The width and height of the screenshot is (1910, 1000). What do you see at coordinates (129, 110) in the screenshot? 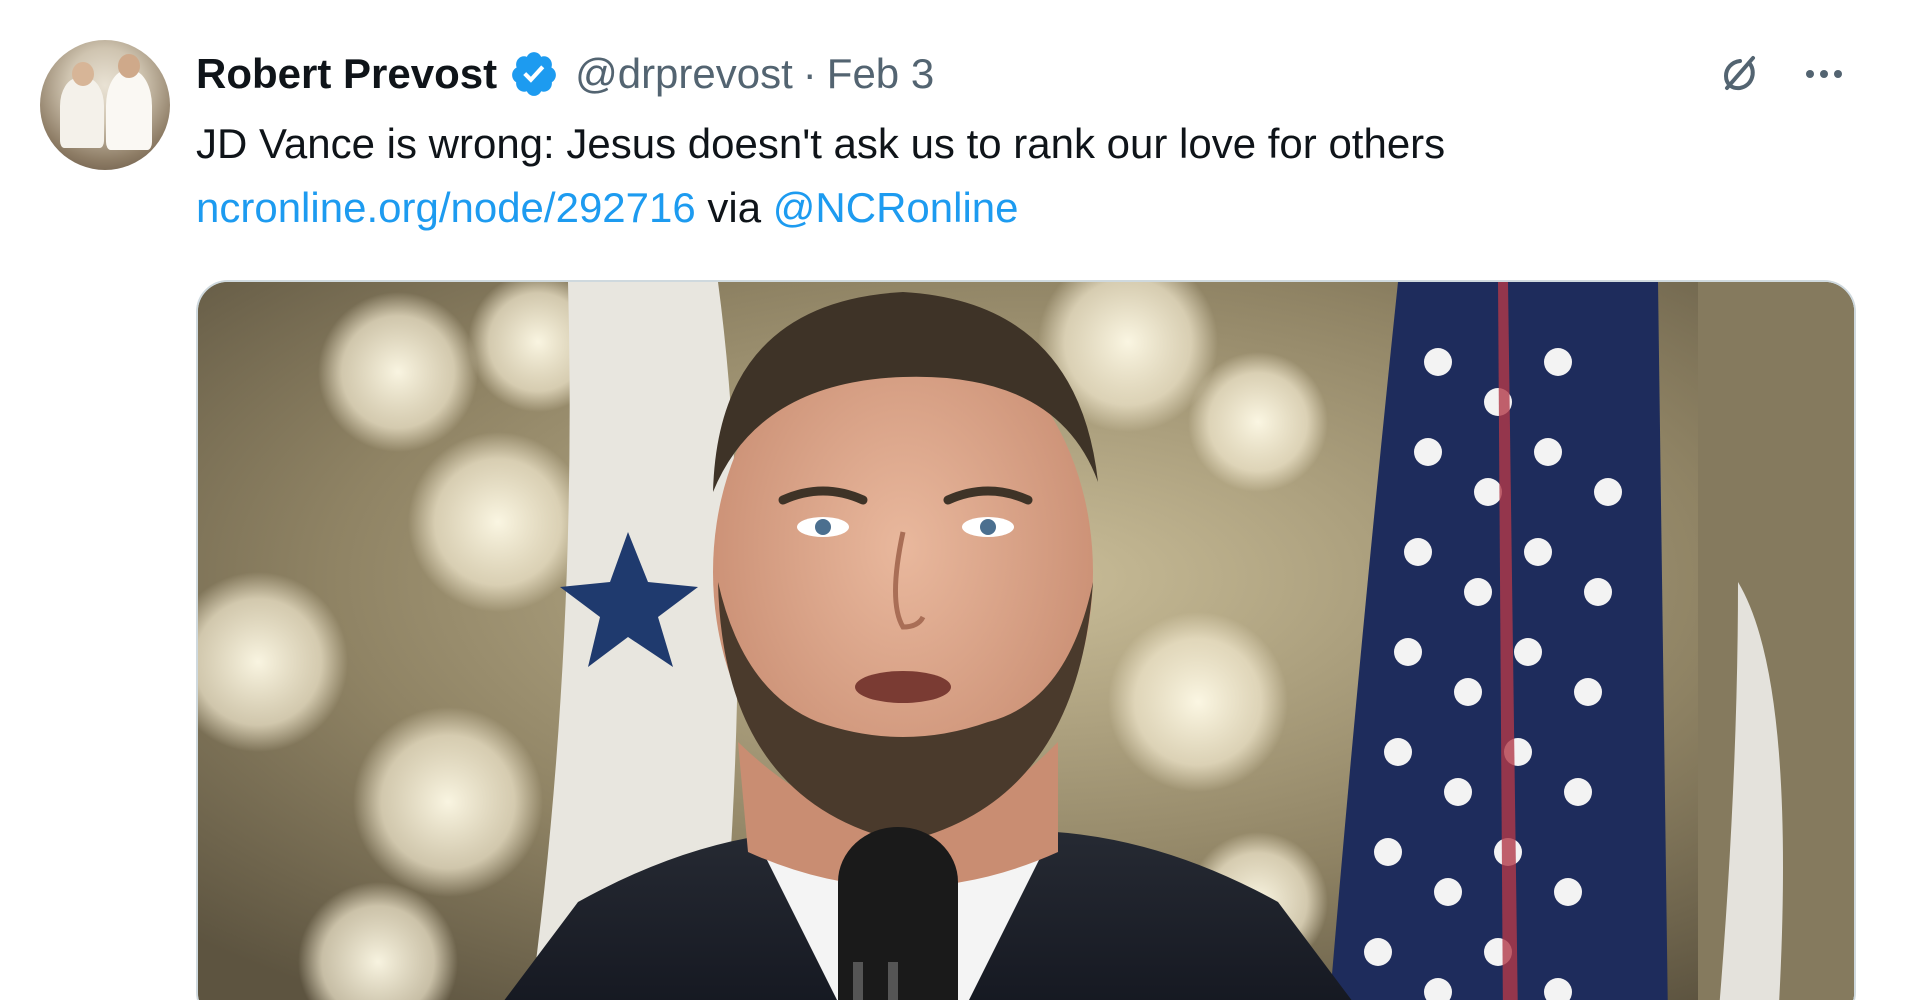
I see `avatar-figure-right` at bounding box center [129, 110].